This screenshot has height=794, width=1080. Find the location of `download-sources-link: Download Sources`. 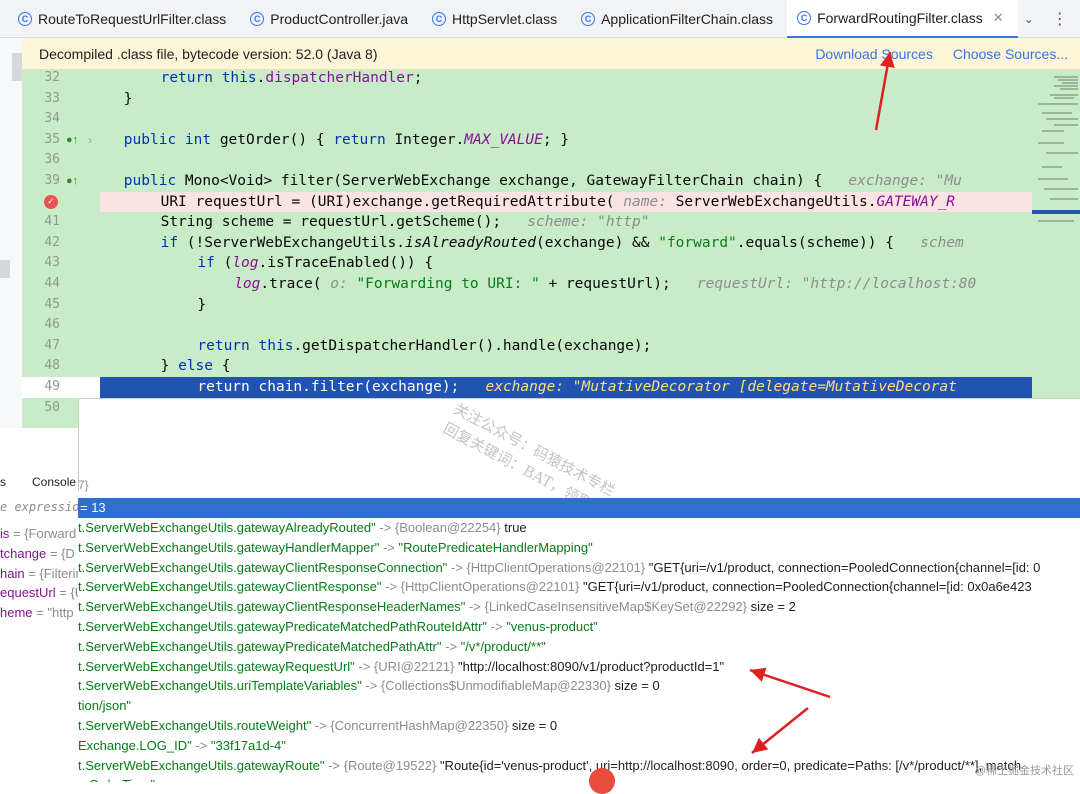

download-sources-link: Download Sources is located at coordinates (874, 54).